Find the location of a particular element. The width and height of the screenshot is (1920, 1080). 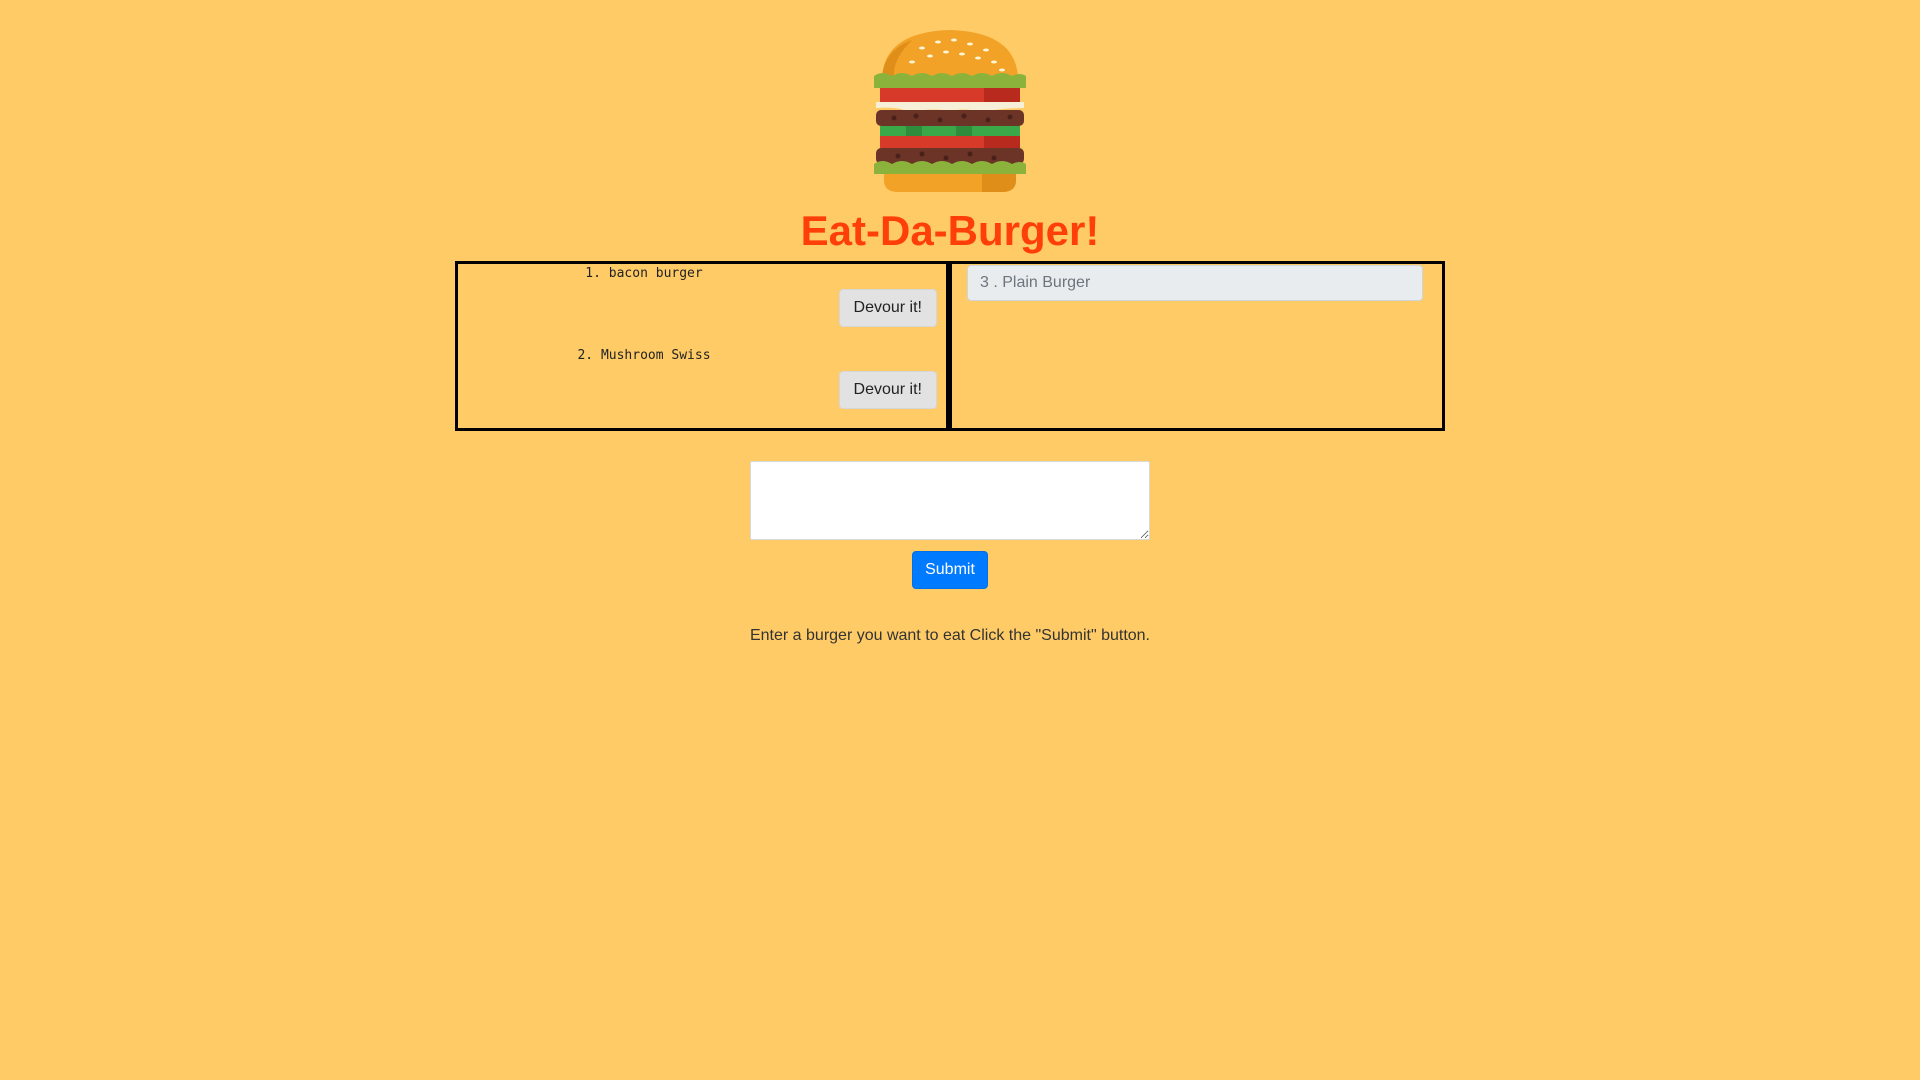

devoured-burger-item: 3 . Plain Burger is located at coordinates (1195, 283).